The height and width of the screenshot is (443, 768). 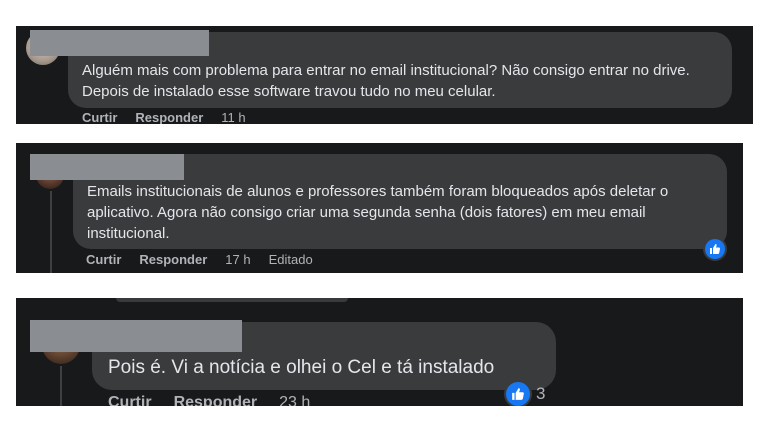 I want to click on reaction-count: 3, so click(x=541, y=393).